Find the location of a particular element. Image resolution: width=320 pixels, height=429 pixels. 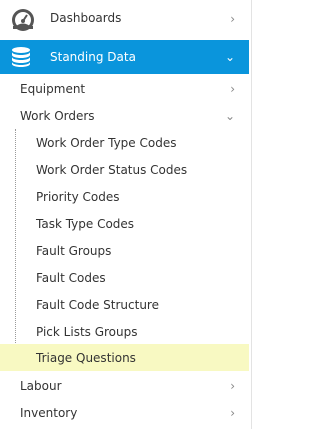

submenu-item-label: Task Type Codes is located at coordinates (85, 224).